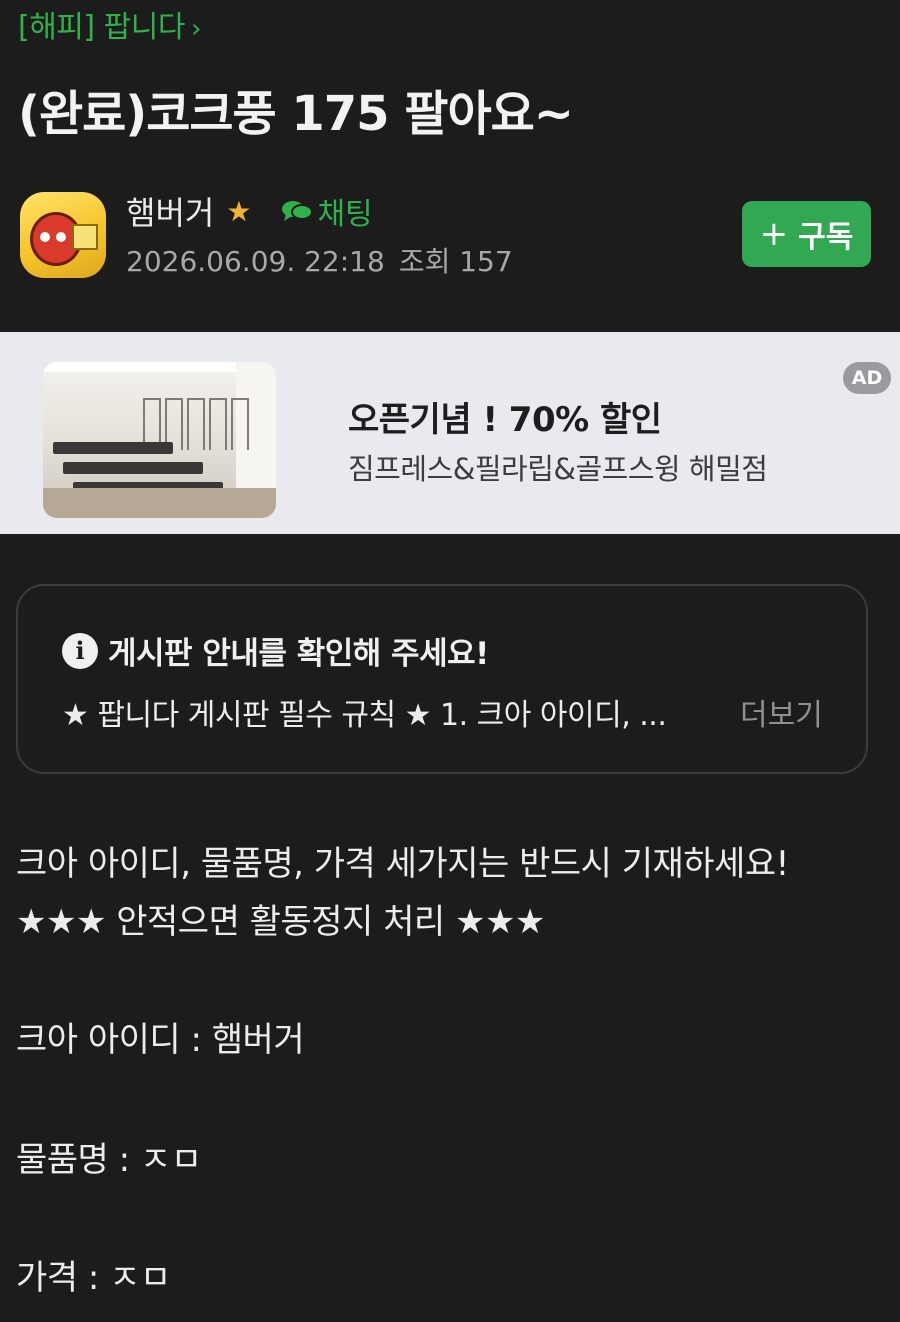 The width and height of the screenshot is (900, 1322). I want to click on post-body-line: 물품명 : ㅈㅁ, so click(109, 1160).